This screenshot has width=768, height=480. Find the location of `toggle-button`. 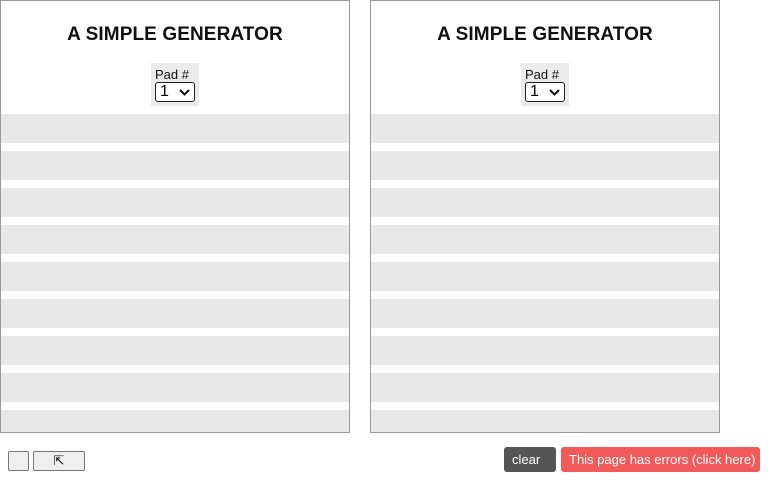

toggle-button is located at coordinates (18, 461).